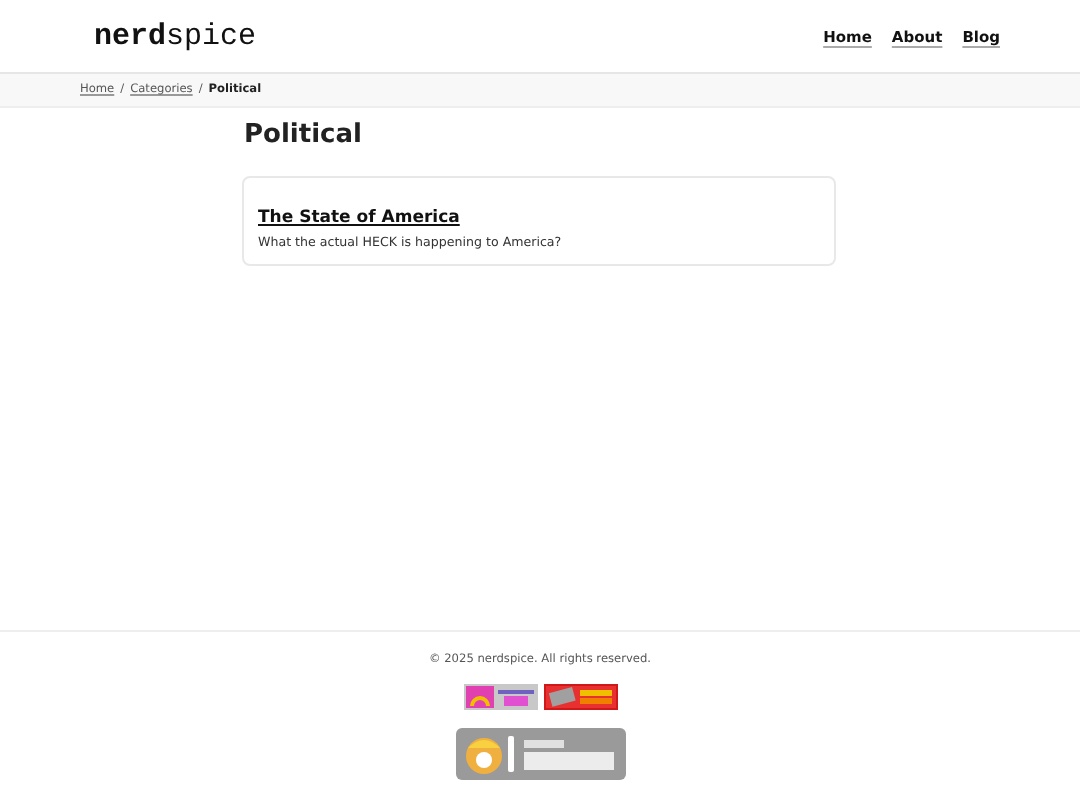 The height and width of the screenshot is (810, 1080). What do you see at coordinates (304, 135) in the screenshot?
I see `page-heading: Political` at bounding box center [304, 135].